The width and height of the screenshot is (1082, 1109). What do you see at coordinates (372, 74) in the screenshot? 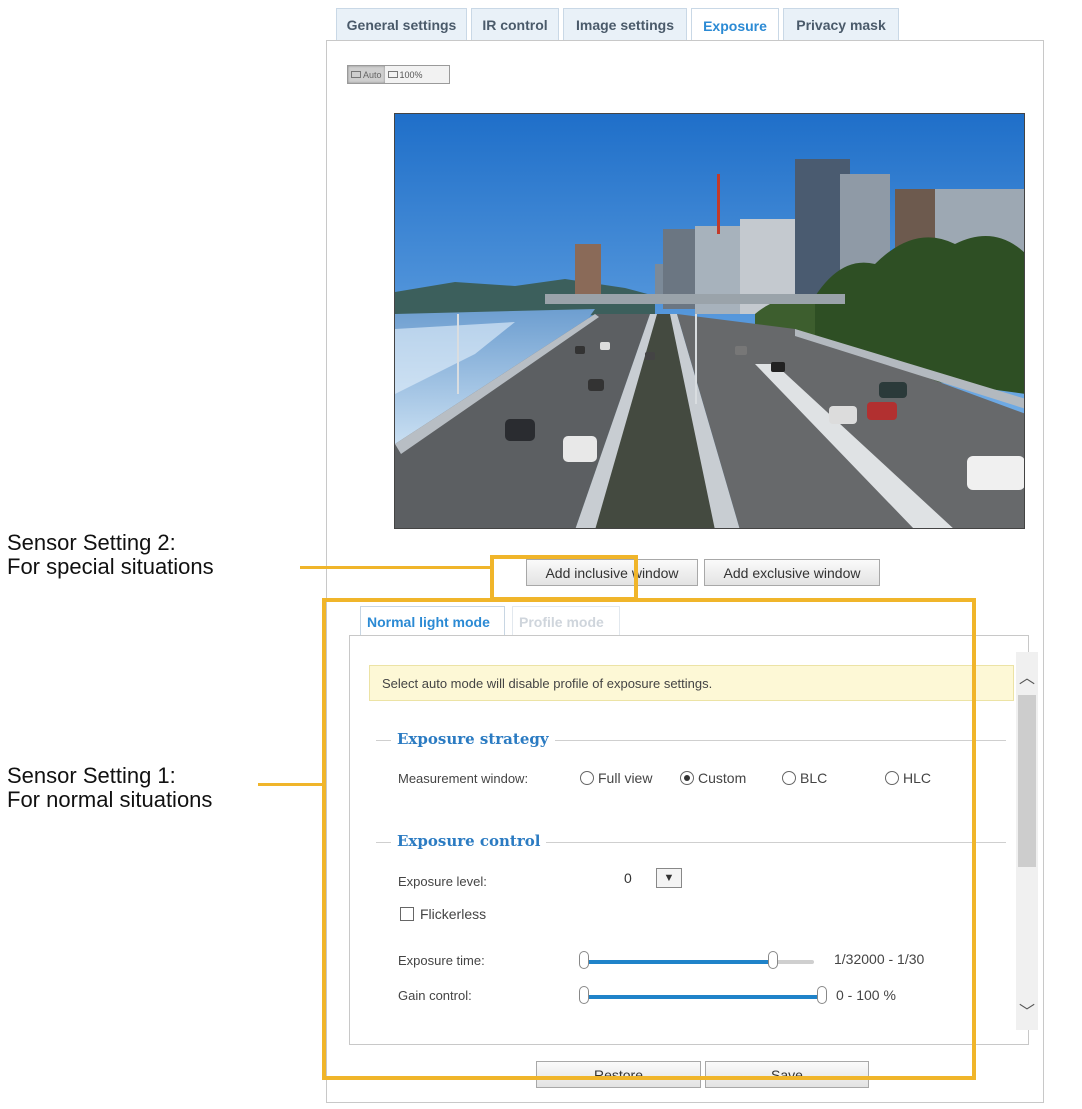
I see `view-auto-label: Auto` at bounding box center [372, 74].